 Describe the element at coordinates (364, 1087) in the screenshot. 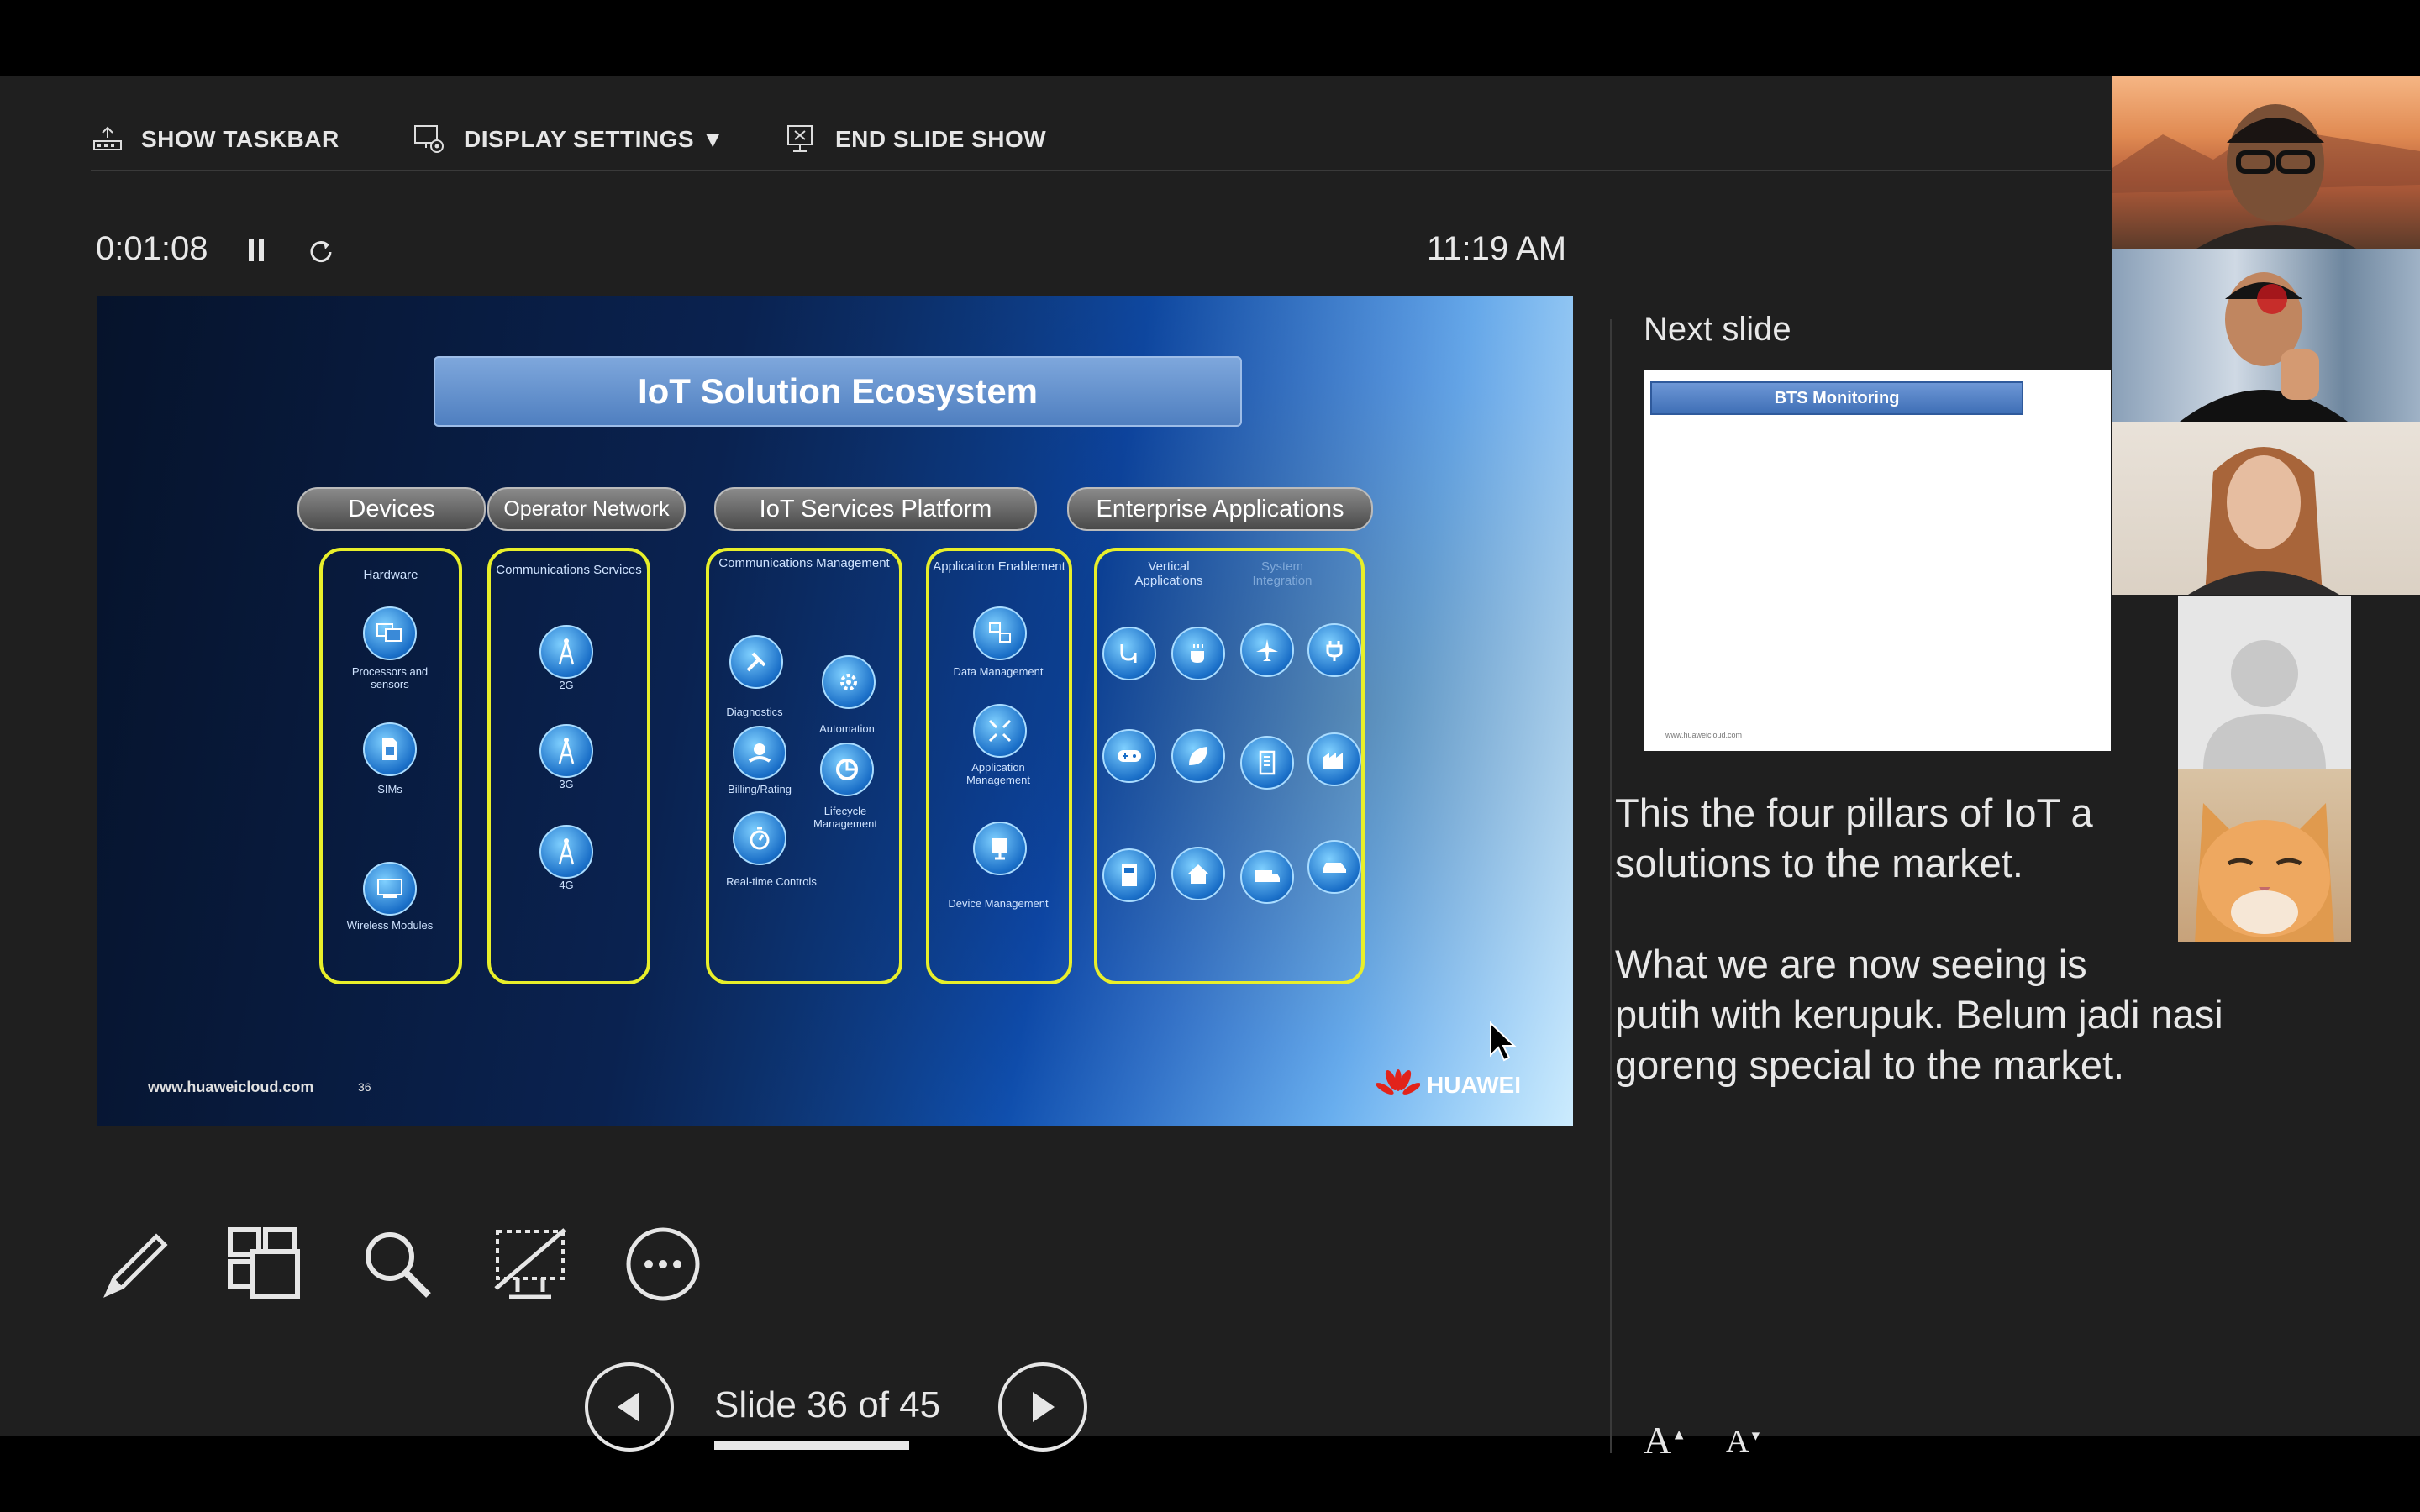

I see `slide-footer-number: 36` at that location.